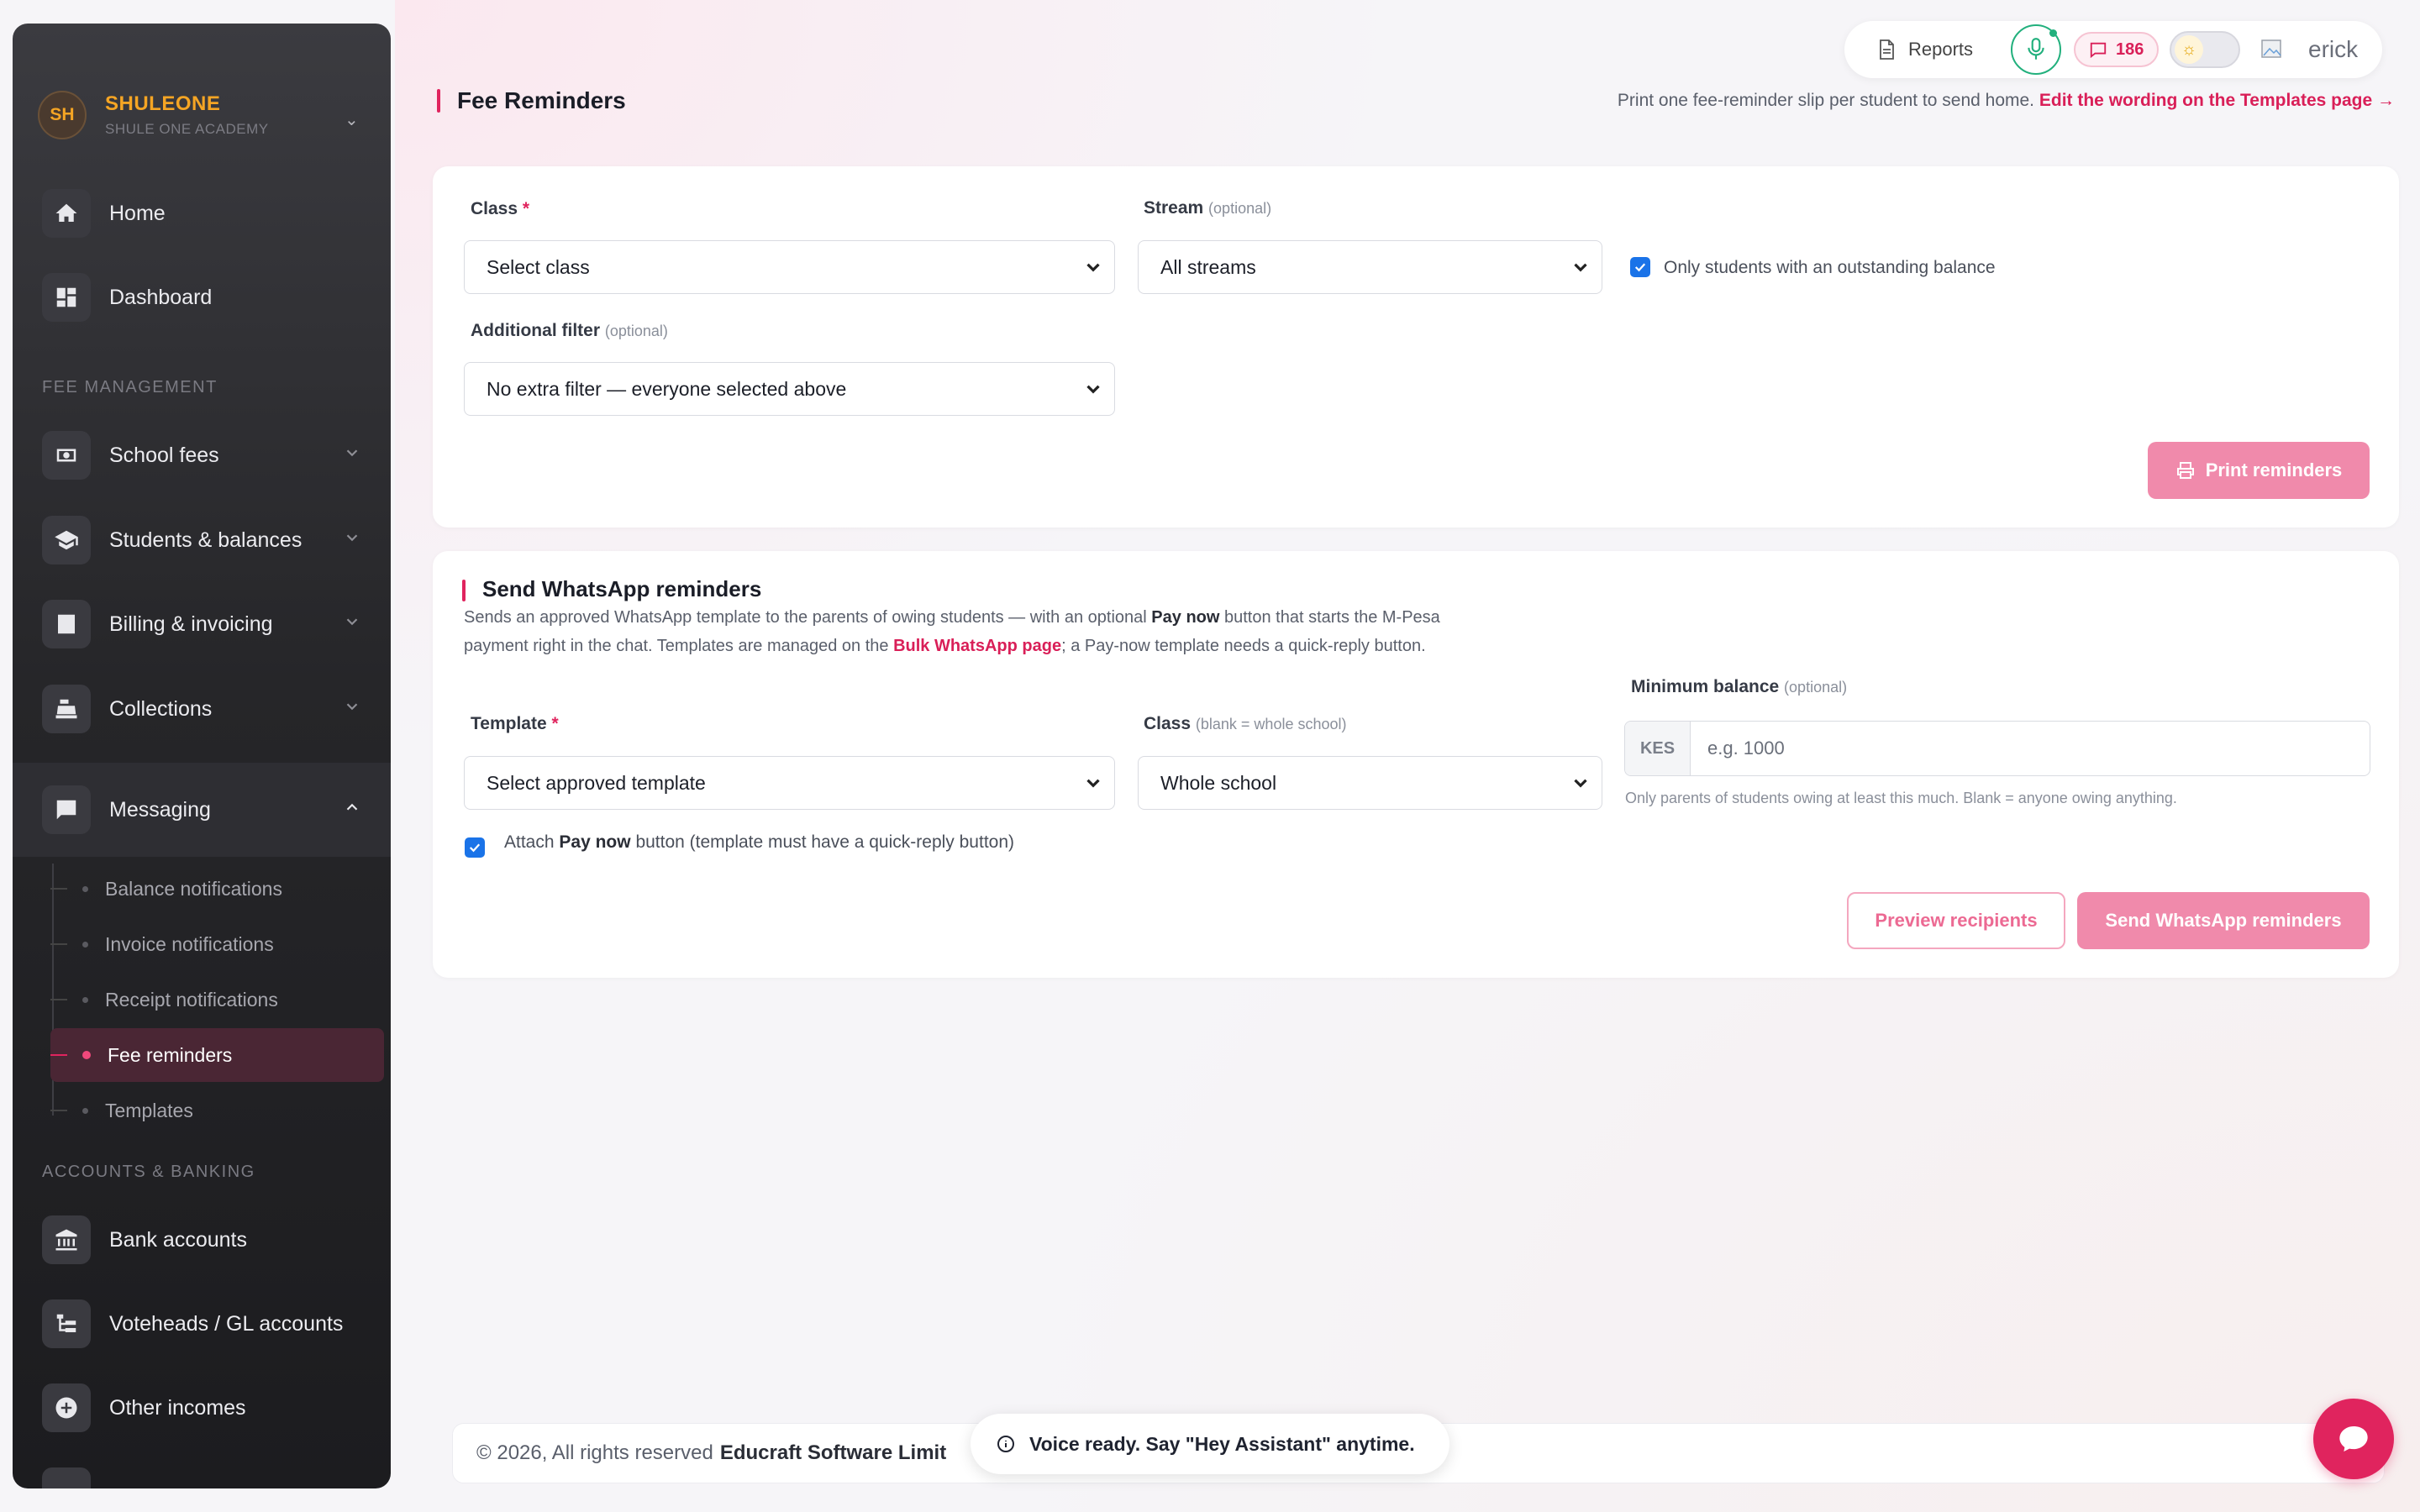 The height and width of the screenshot is (1512, 2420). I want to click on invoice-icon, so click(66, 624).